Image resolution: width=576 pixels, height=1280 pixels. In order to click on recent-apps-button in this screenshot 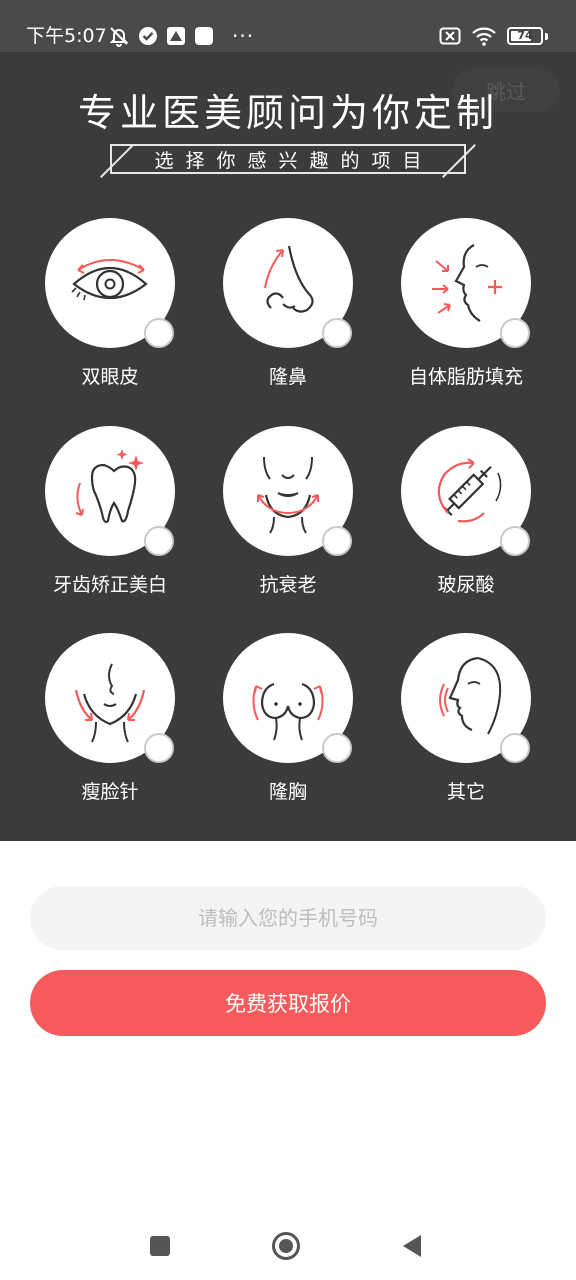, I will do `click(160, 1246)`.